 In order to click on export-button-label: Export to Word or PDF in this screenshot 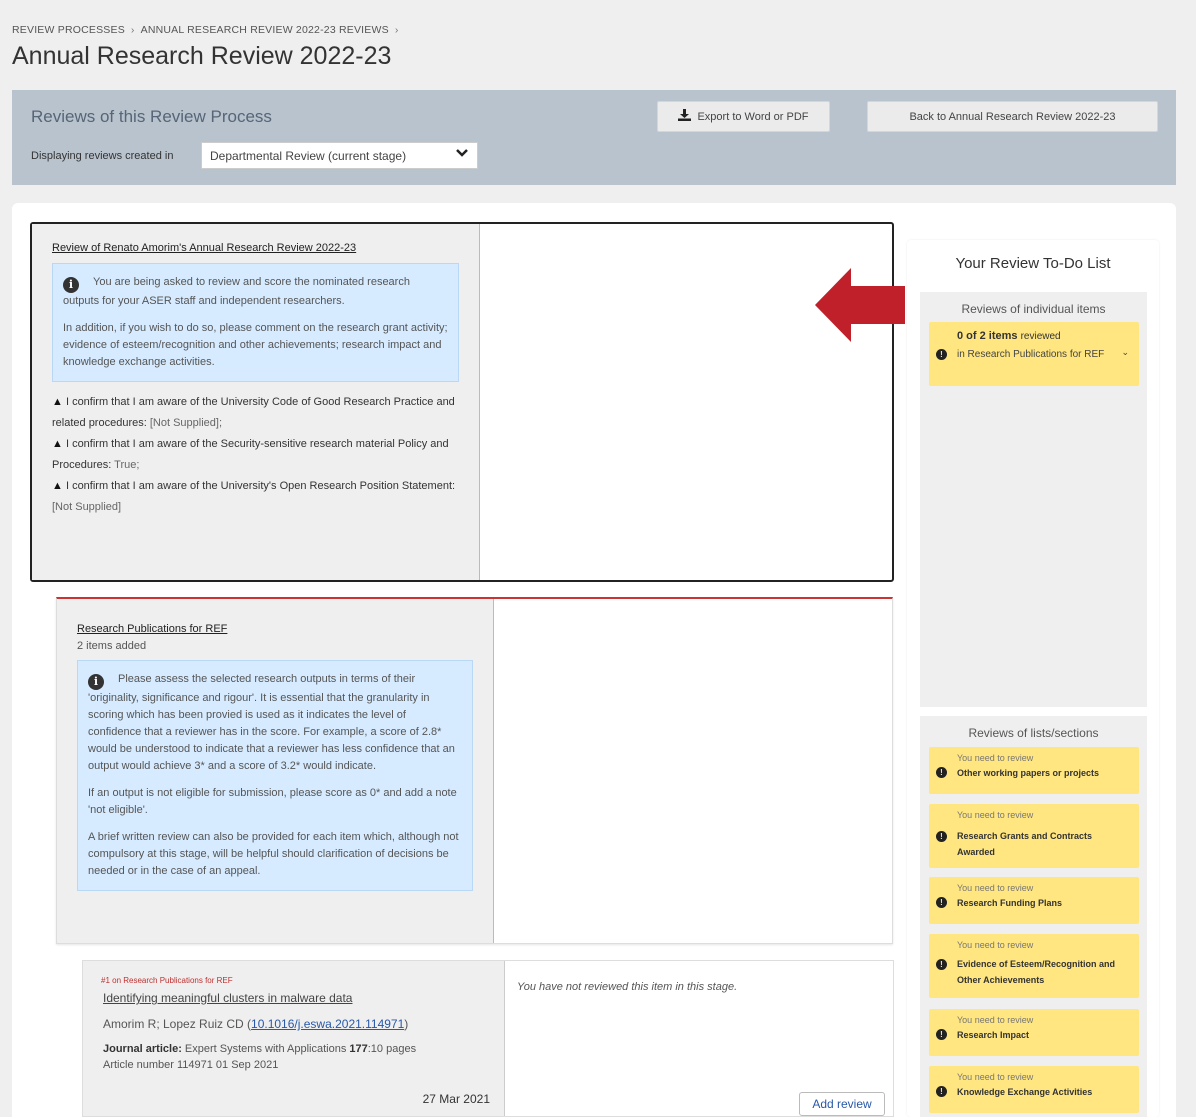, I will do `click(753, 116)`.